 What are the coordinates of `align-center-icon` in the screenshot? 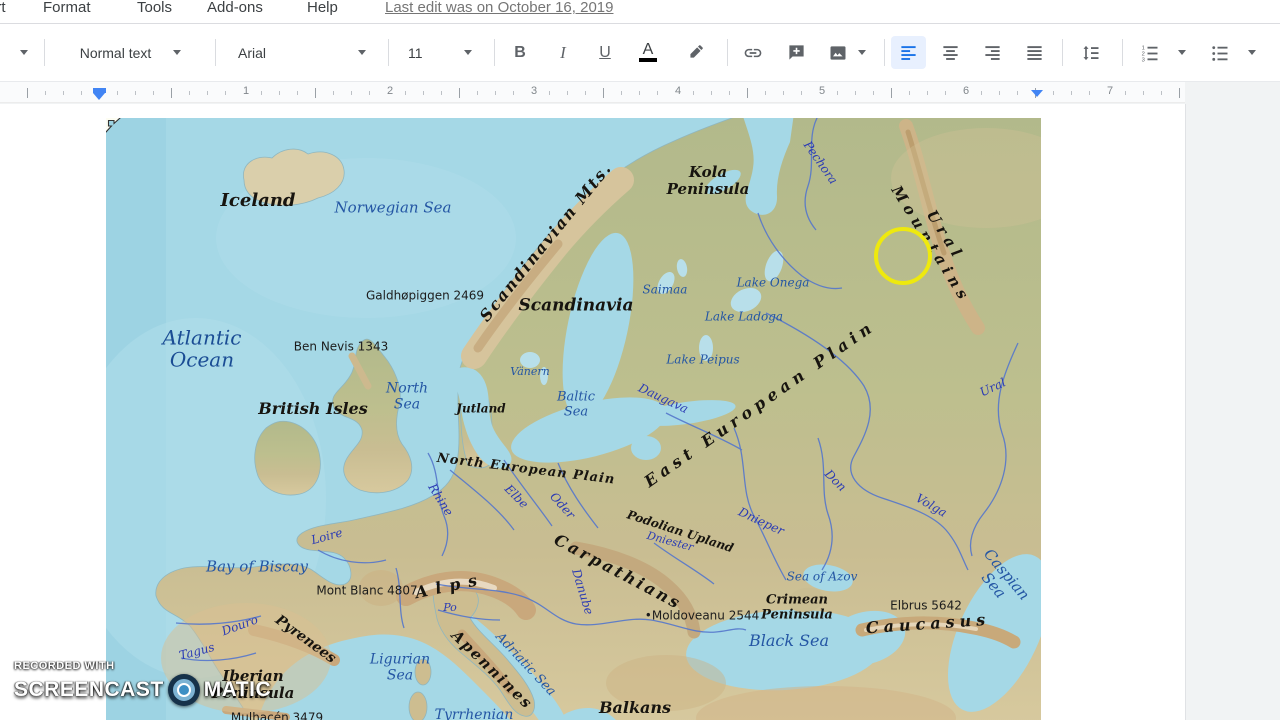 It's located at (950, 53).